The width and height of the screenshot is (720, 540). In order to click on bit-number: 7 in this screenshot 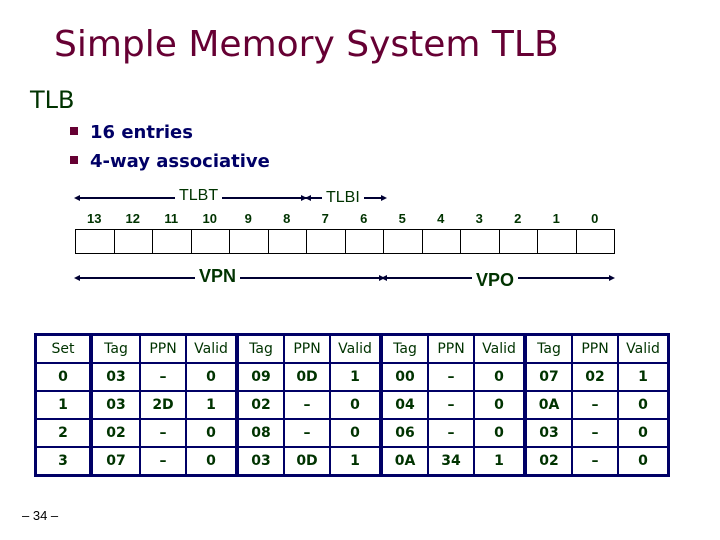, I will do `click(325, 218)`.